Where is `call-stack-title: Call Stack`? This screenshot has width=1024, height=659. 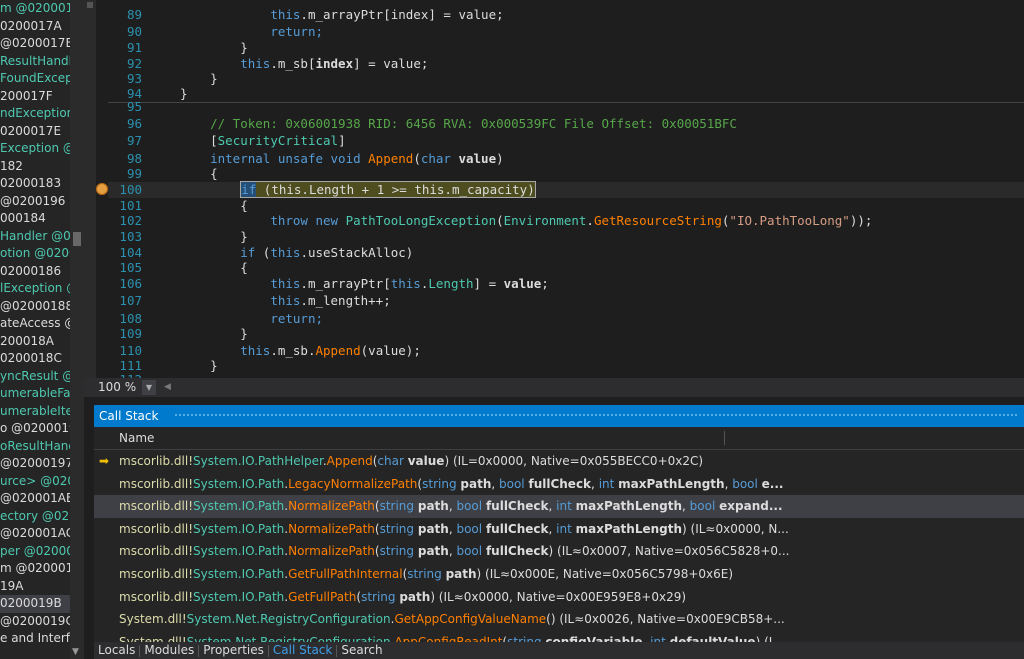
call-stack-title: Call Stack is located at coordinates (129, 416).